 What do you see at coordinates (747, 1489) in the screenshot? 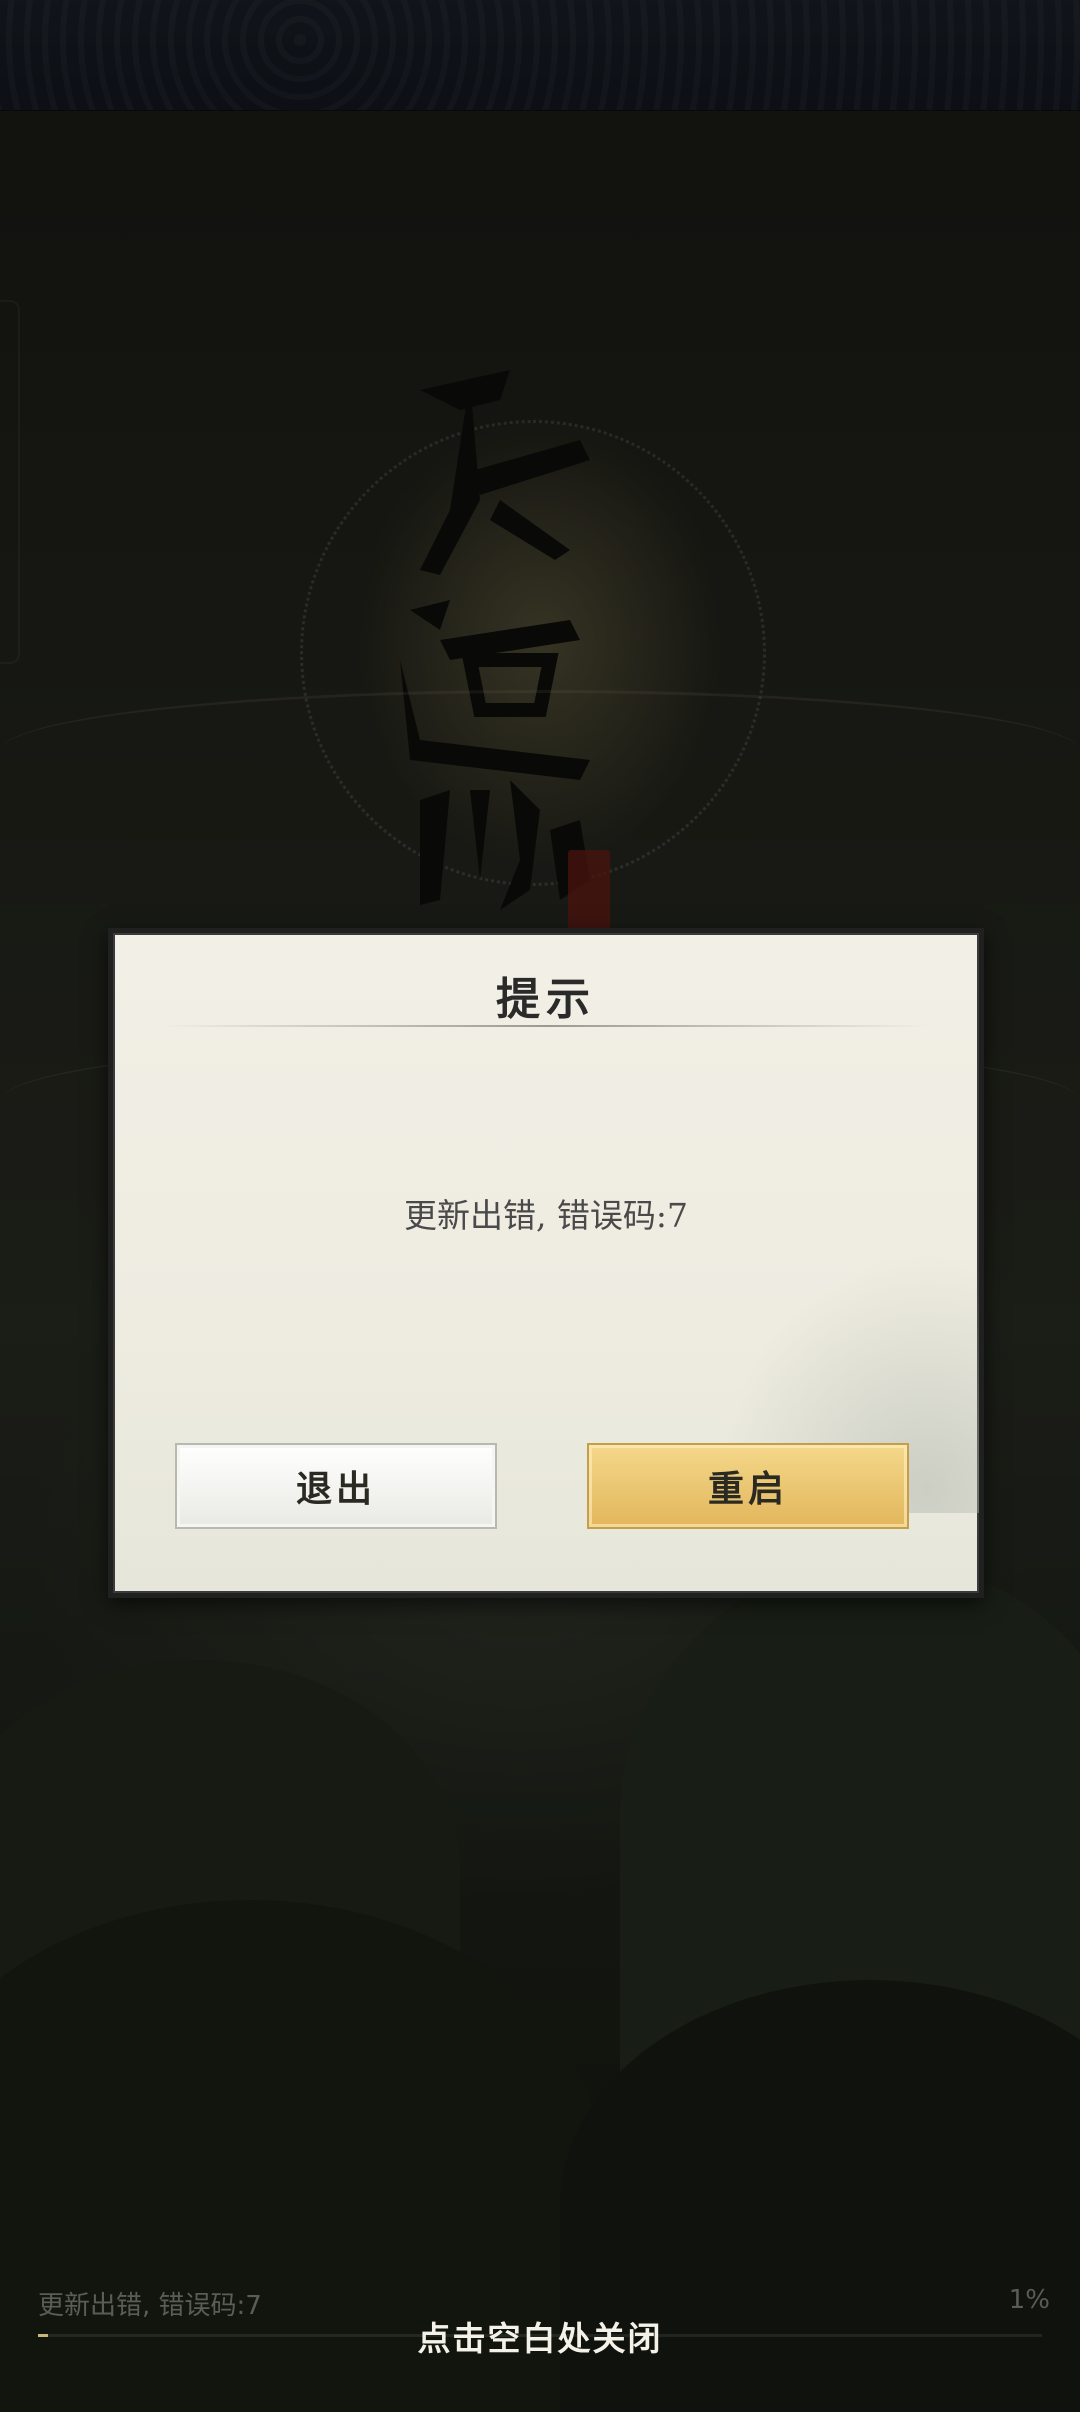
I see `restart-button-label: 重启` at bounding box center [747, 1489].